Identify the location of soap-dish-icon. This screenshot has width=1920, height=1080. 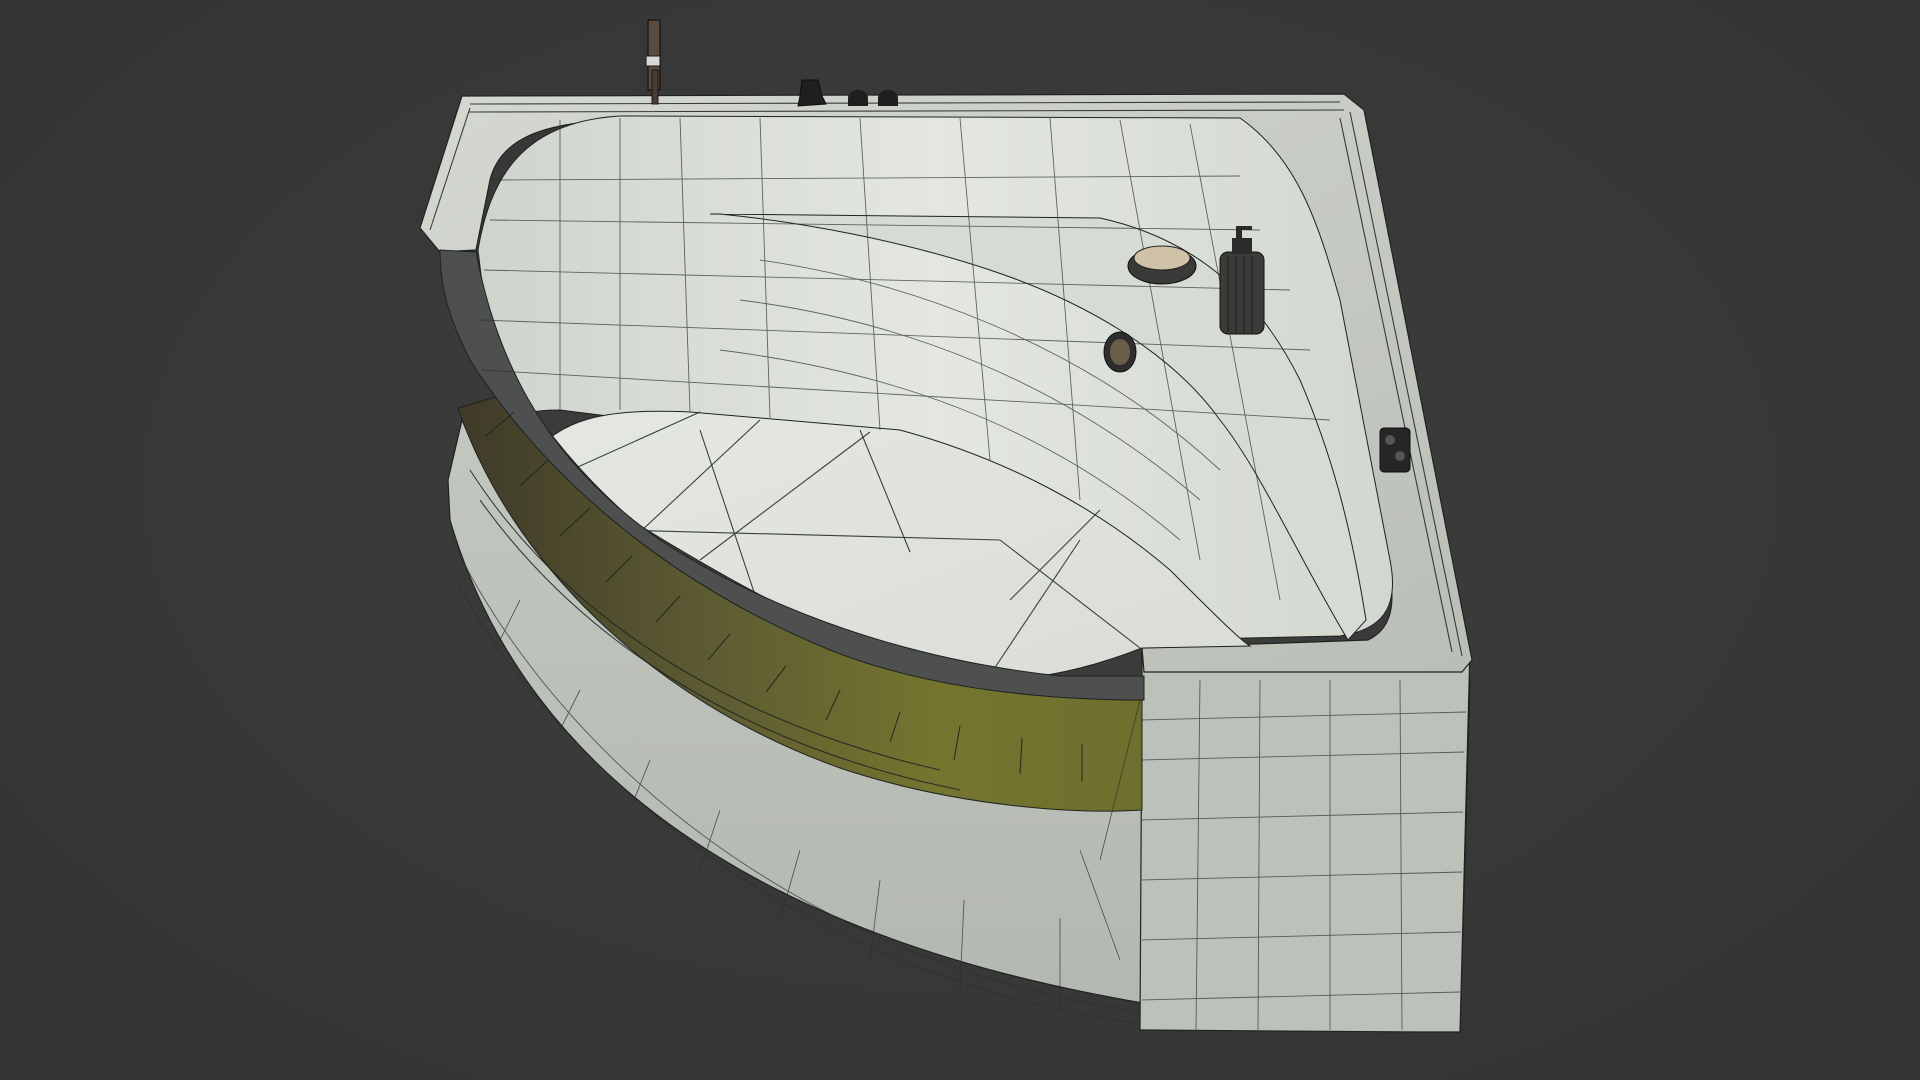
(1162, 265).